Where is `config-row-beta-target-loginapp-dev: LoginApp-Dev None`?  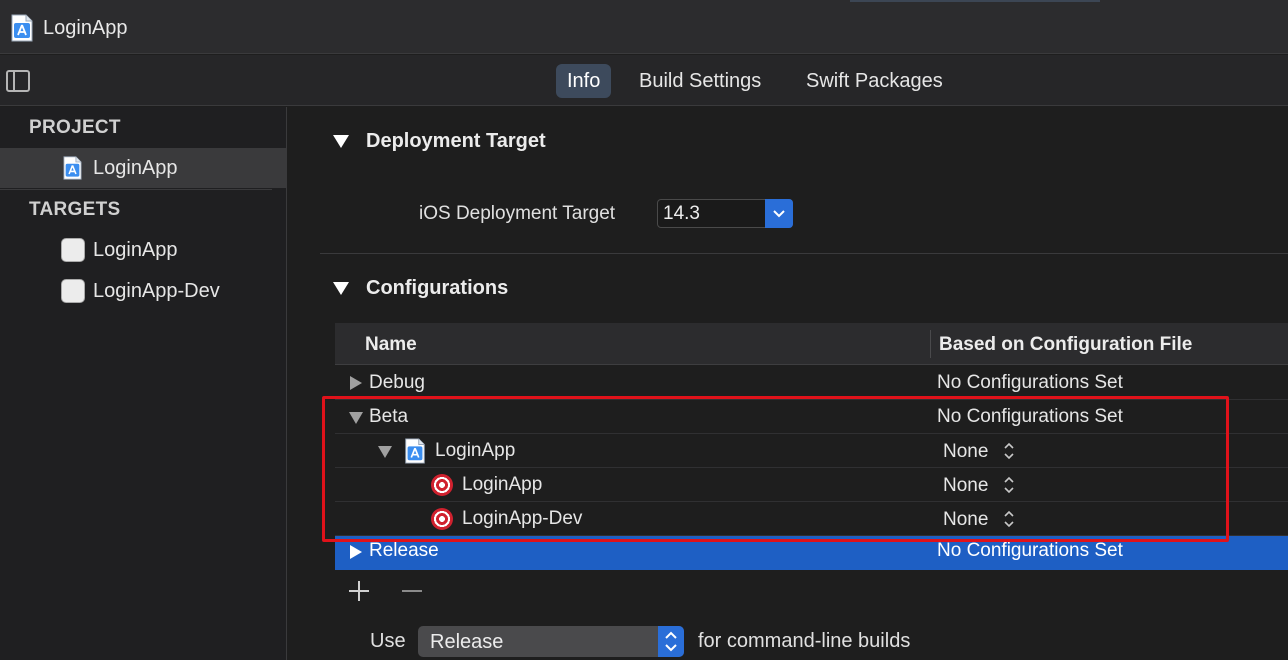 config-row-beta-target-loginapp-dev: LoginApp-Dev None is located at coordinates (811, 519).